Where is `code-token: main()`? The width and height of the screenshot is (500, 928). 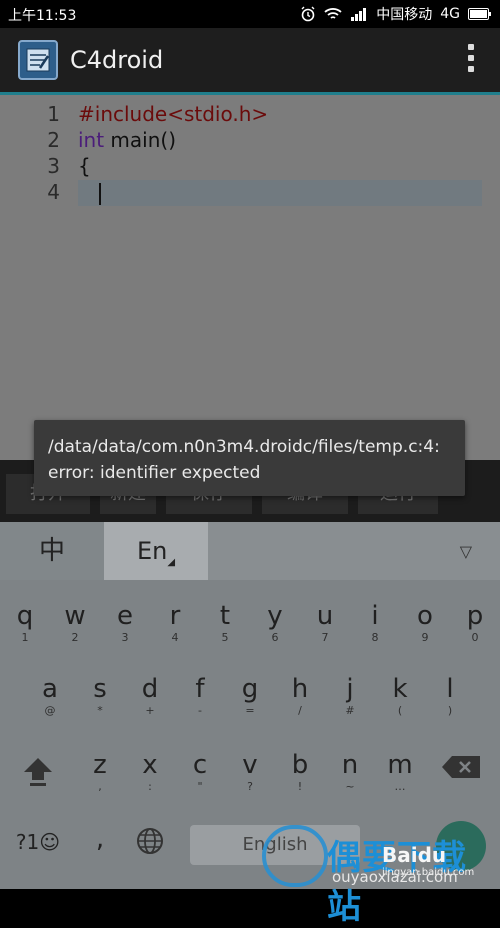 code-token: main() is located at coordinates (140, 140).